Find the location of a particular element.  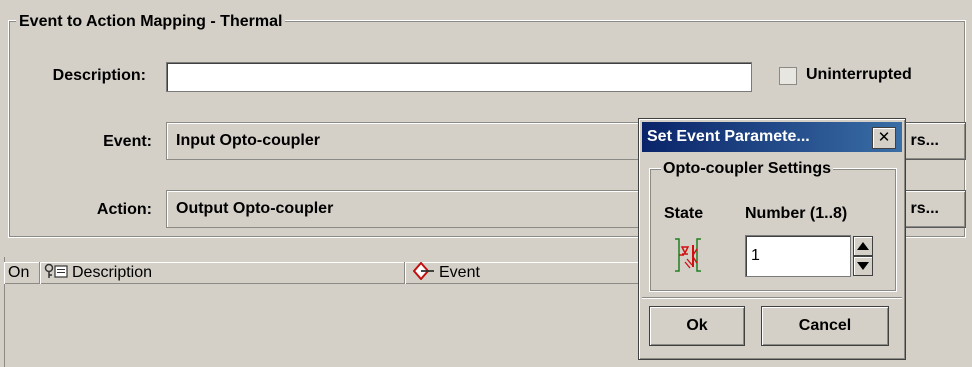

arrow-down-icon is located at coordinates (863, 266).